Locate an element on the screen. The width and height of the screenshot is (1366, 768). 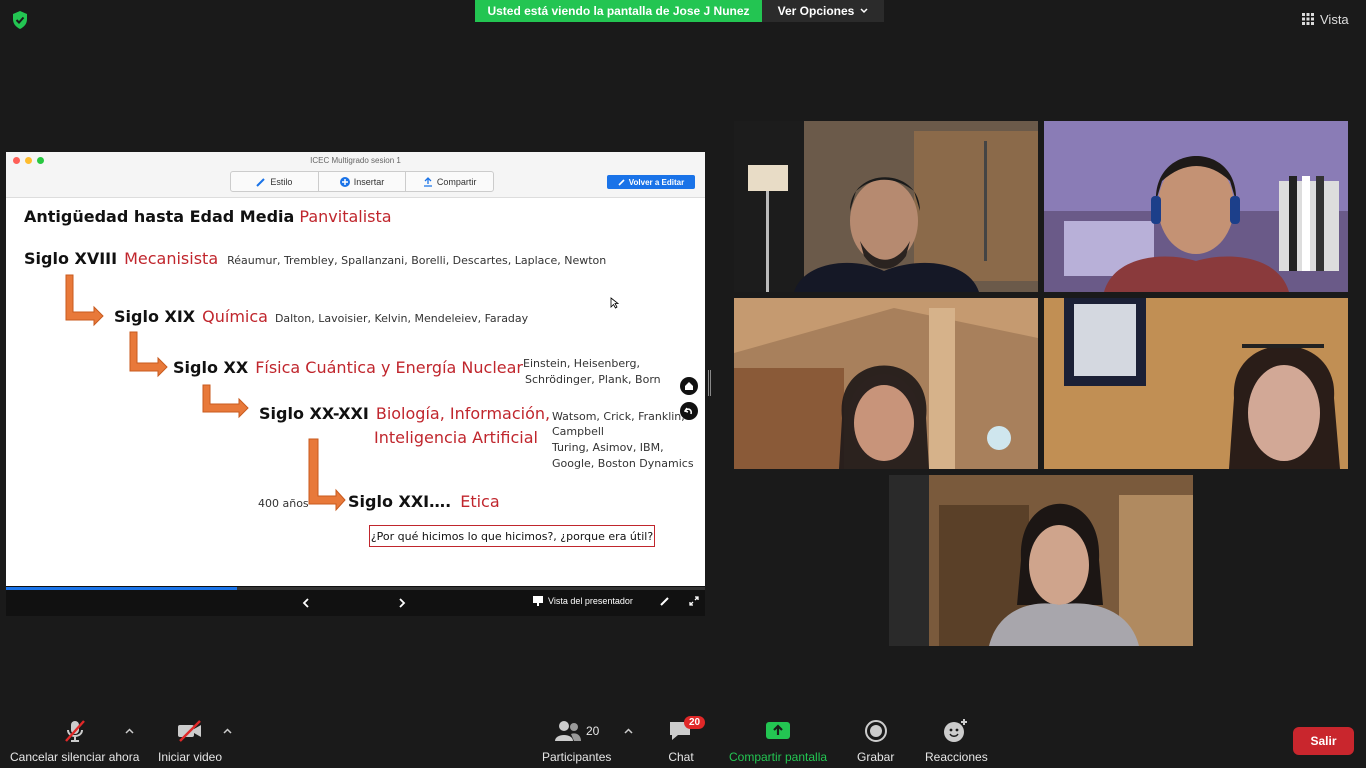
undo-arrow-icon is located at coordinates (688, 411).